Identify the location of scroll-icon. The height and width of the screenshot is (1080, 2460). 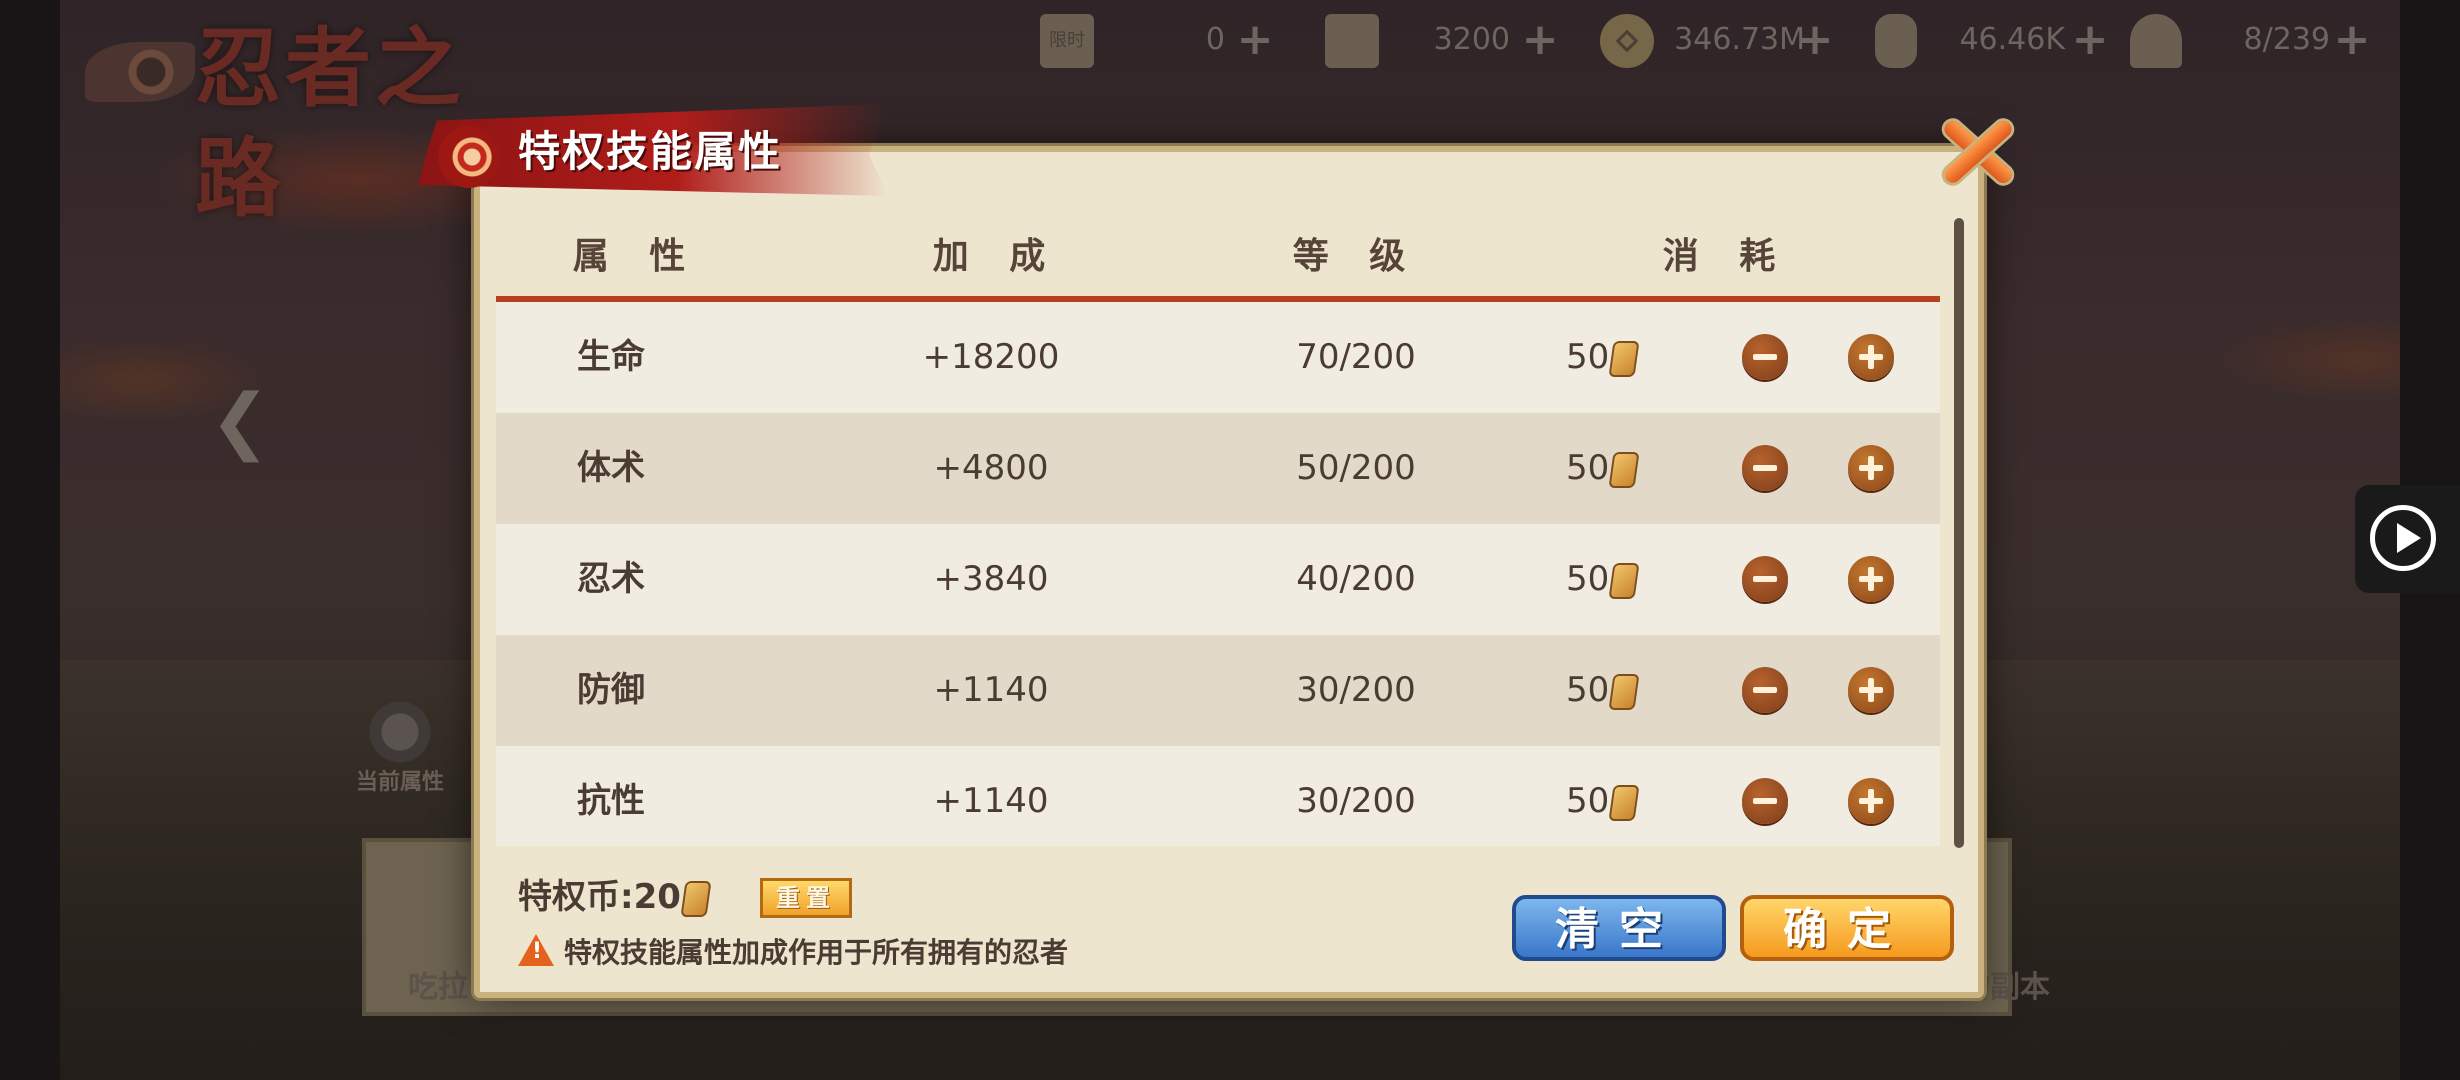
(1352, 41).